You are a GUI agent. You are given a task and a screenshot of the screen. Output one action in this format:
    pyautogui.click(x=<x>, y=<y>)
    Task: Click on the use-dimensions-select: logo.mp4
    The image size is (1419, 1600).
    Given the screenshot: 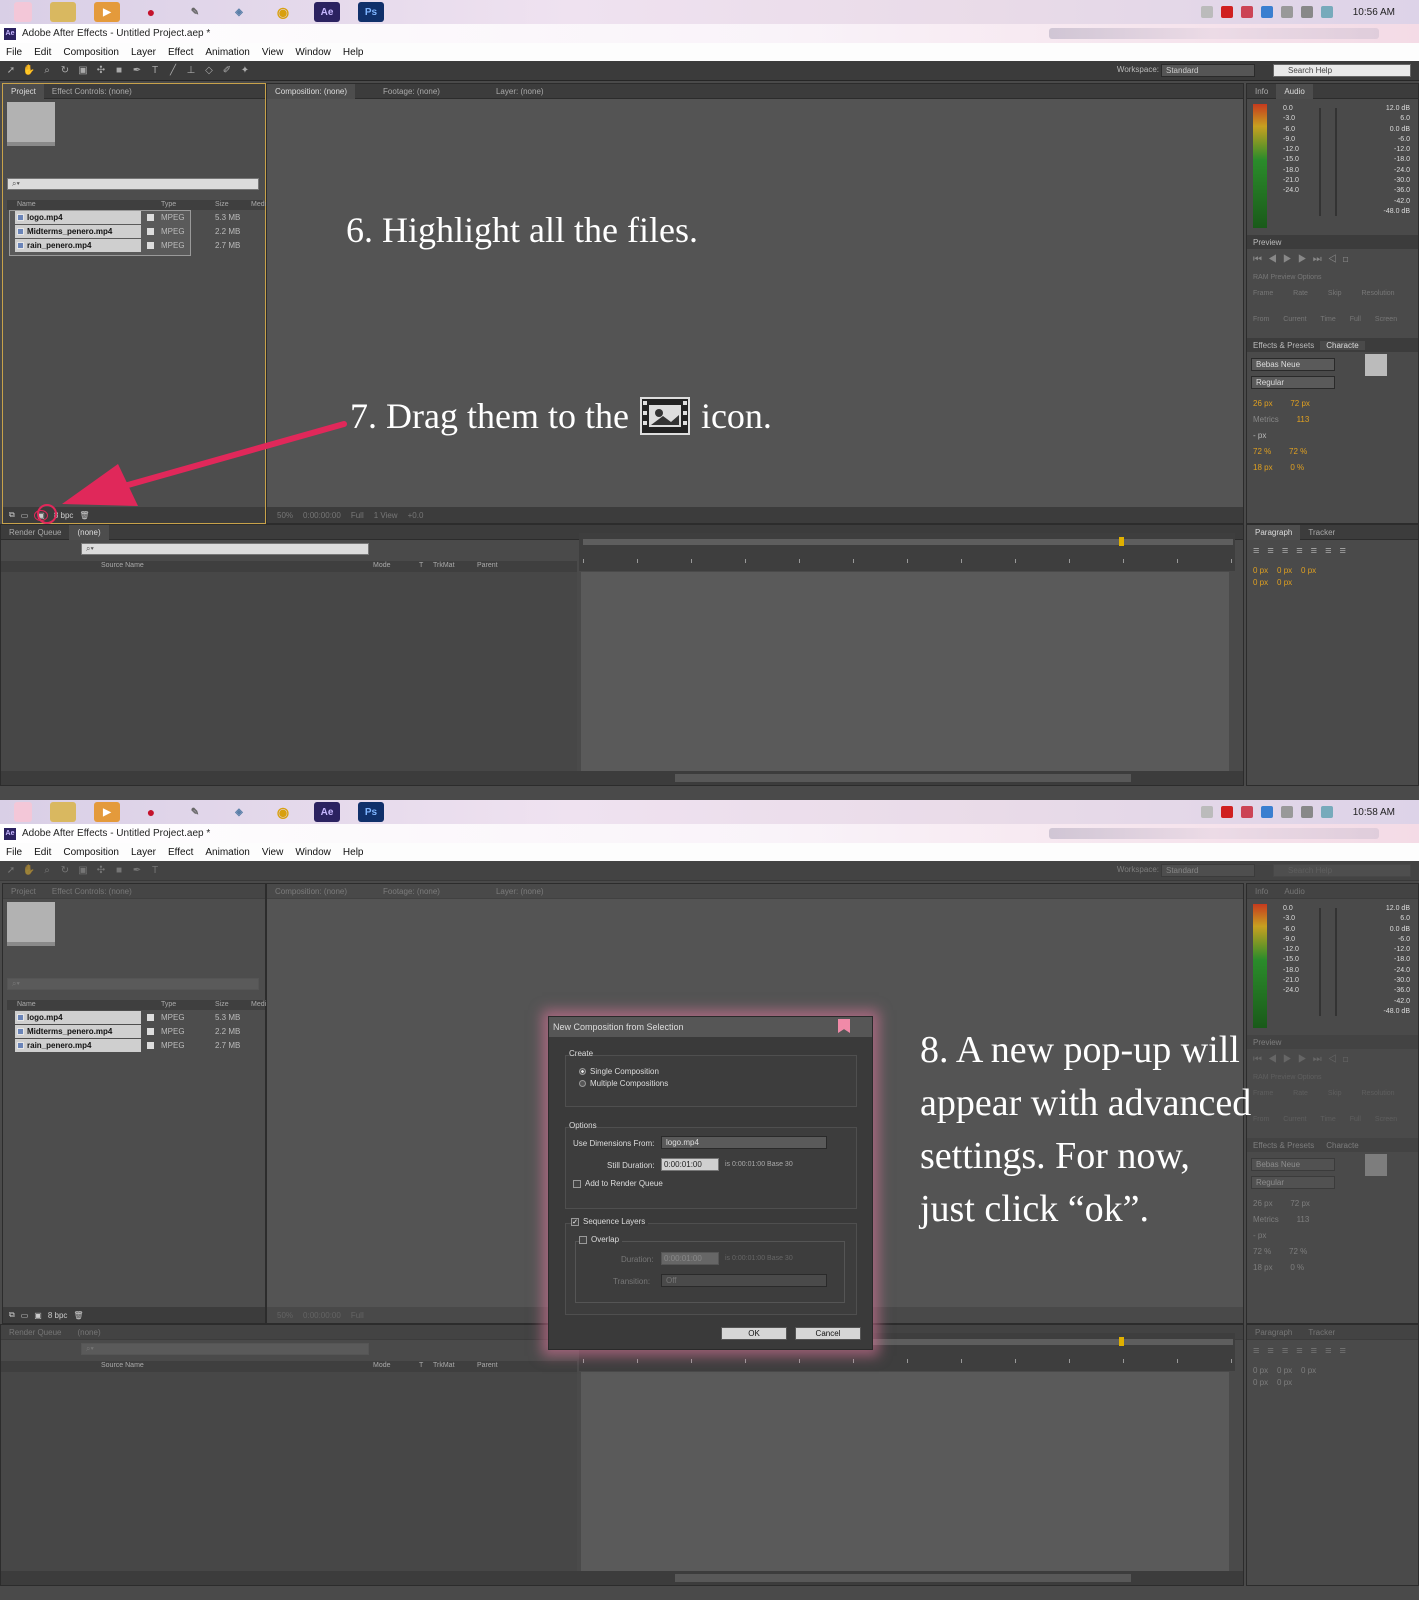 What is the action you would take?
    pyautogui.click(x=744, y=1142)
    